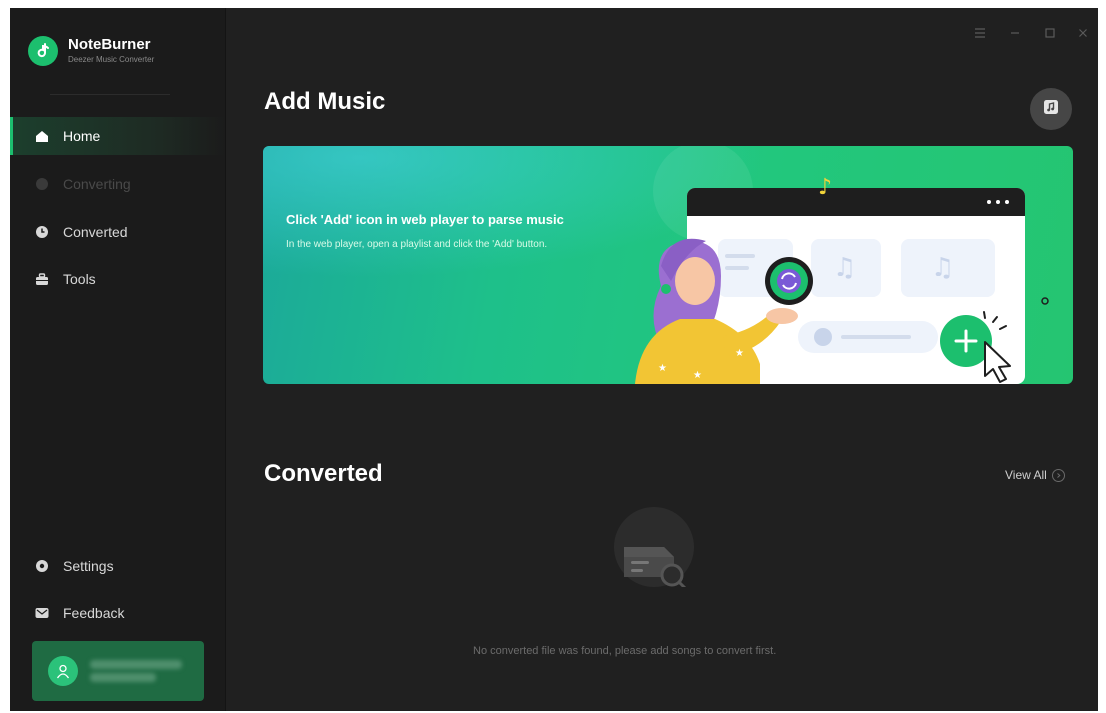  I want to click on music-library-button, so click(1051, 109).